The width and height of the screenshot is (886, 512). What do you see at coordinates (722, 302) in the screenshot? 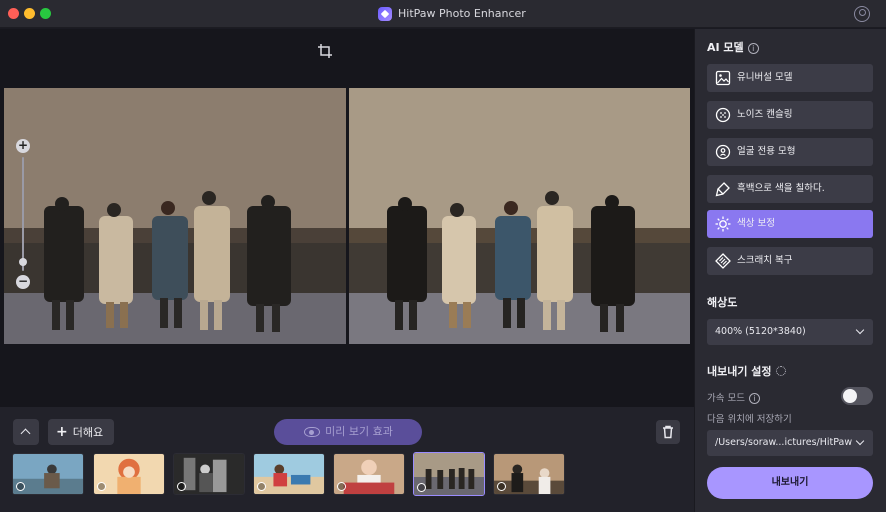
I see `resolution-title: 해상도` at bounding box center [722, 302].